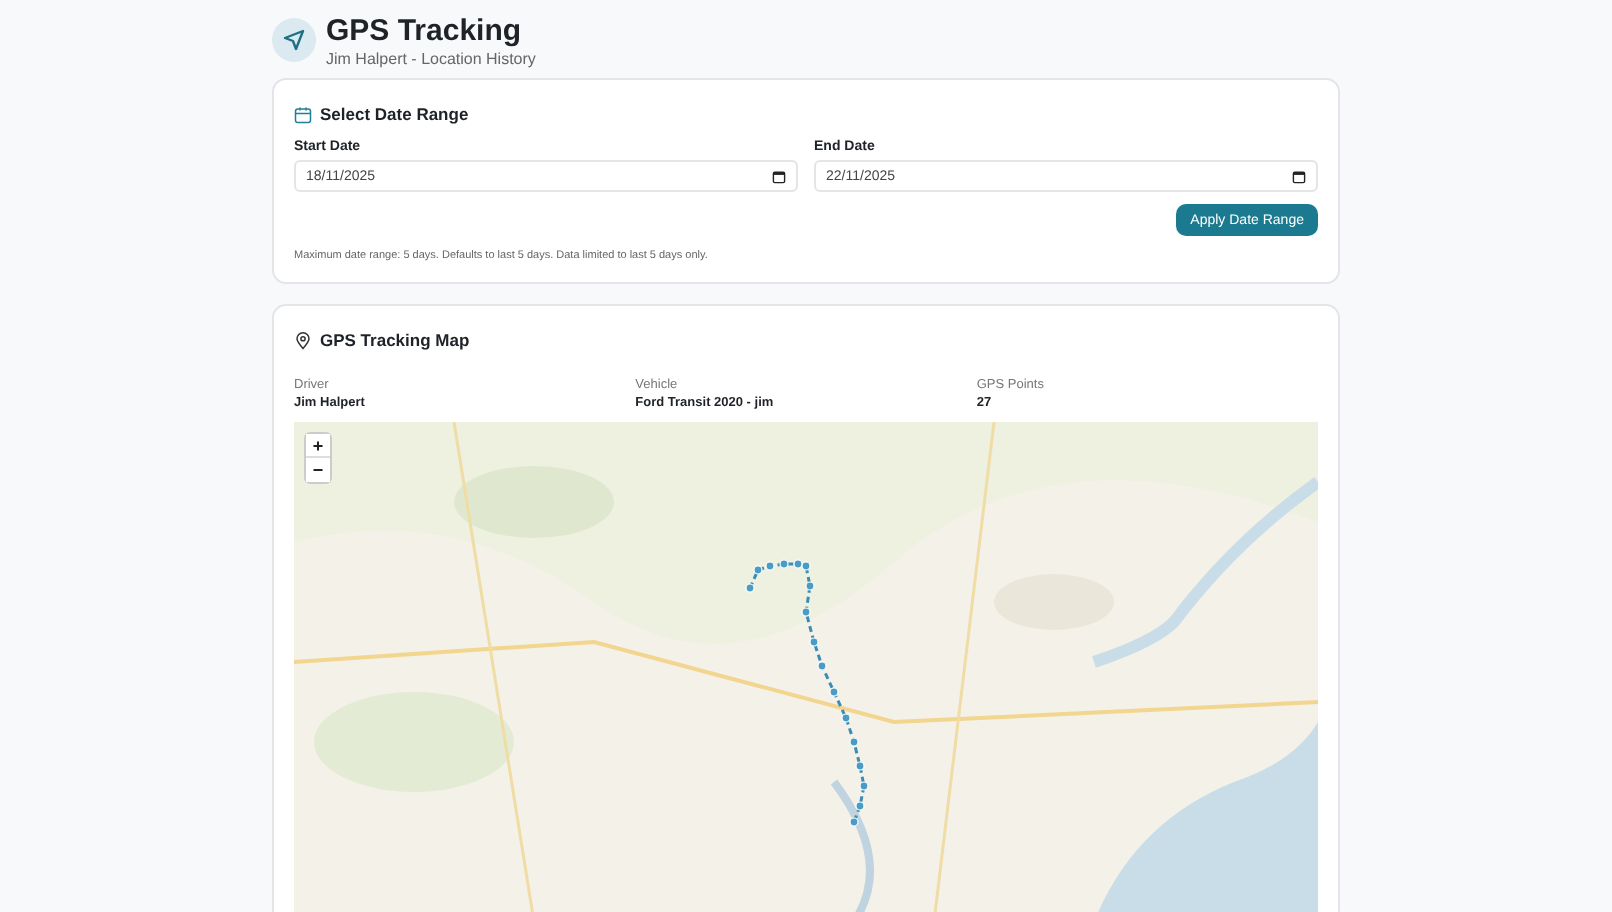  What do you see at coordinates (395, 340) in the screenshot?
I see `card-title: GPS Tracking Map` at bounding box center [395, 340].